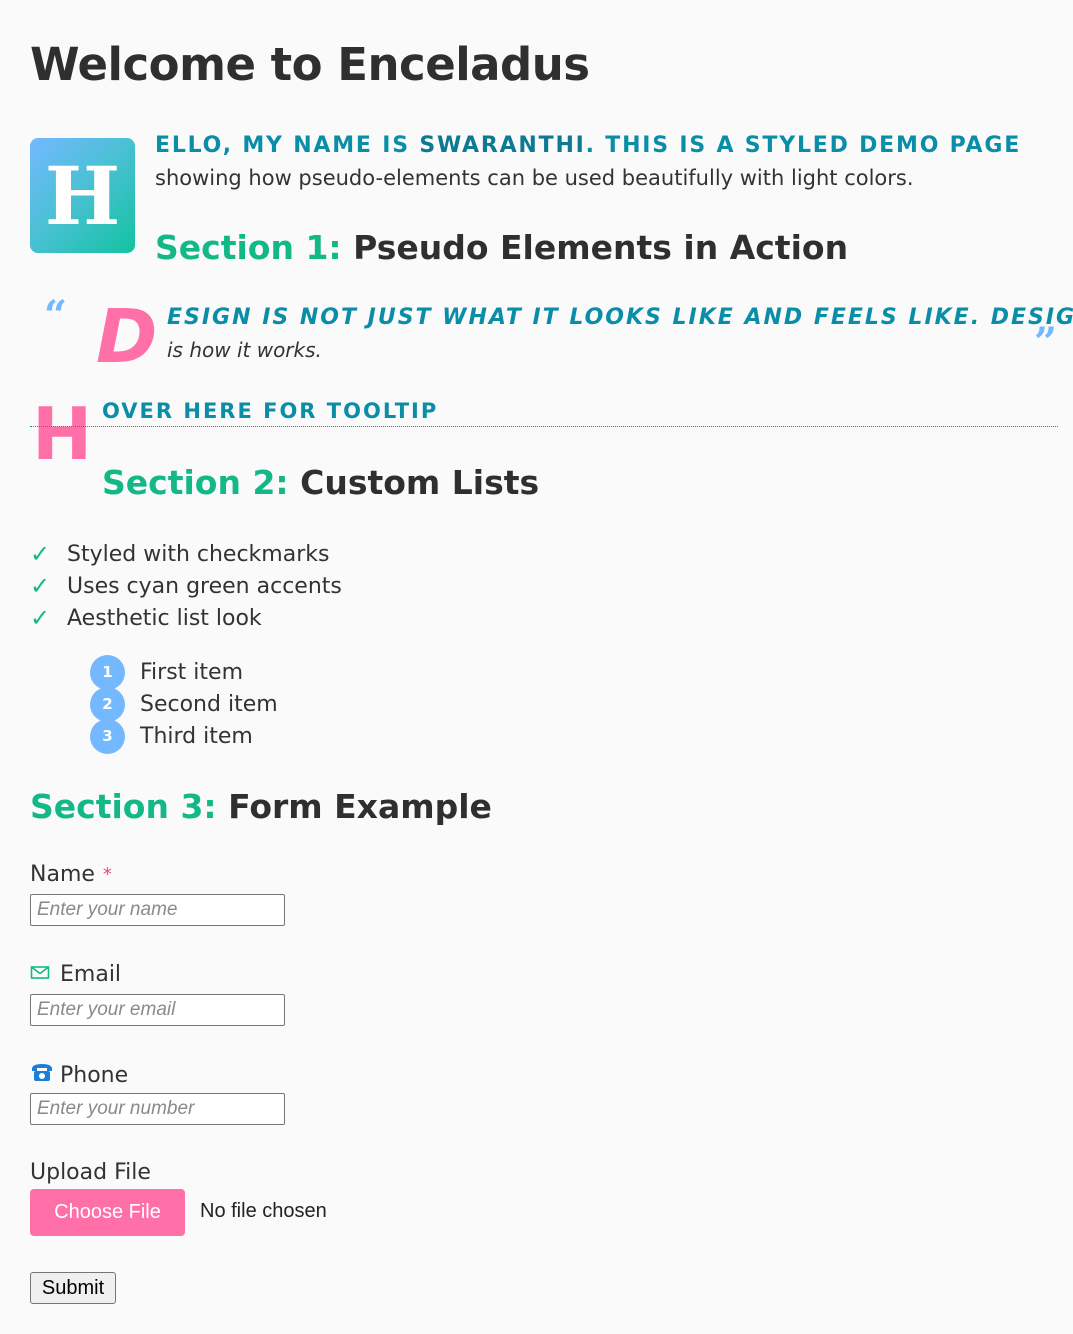 Image resolution: width=1073 pixels, height=1334 pixels. I want to click on phone-label: Phone, so click(79, 1075).